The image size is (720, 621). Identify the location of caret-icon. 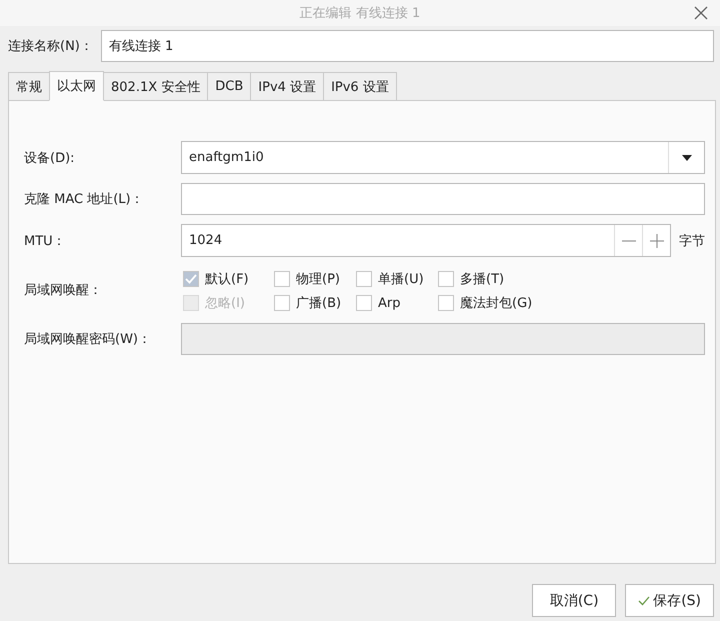
(687, 157).